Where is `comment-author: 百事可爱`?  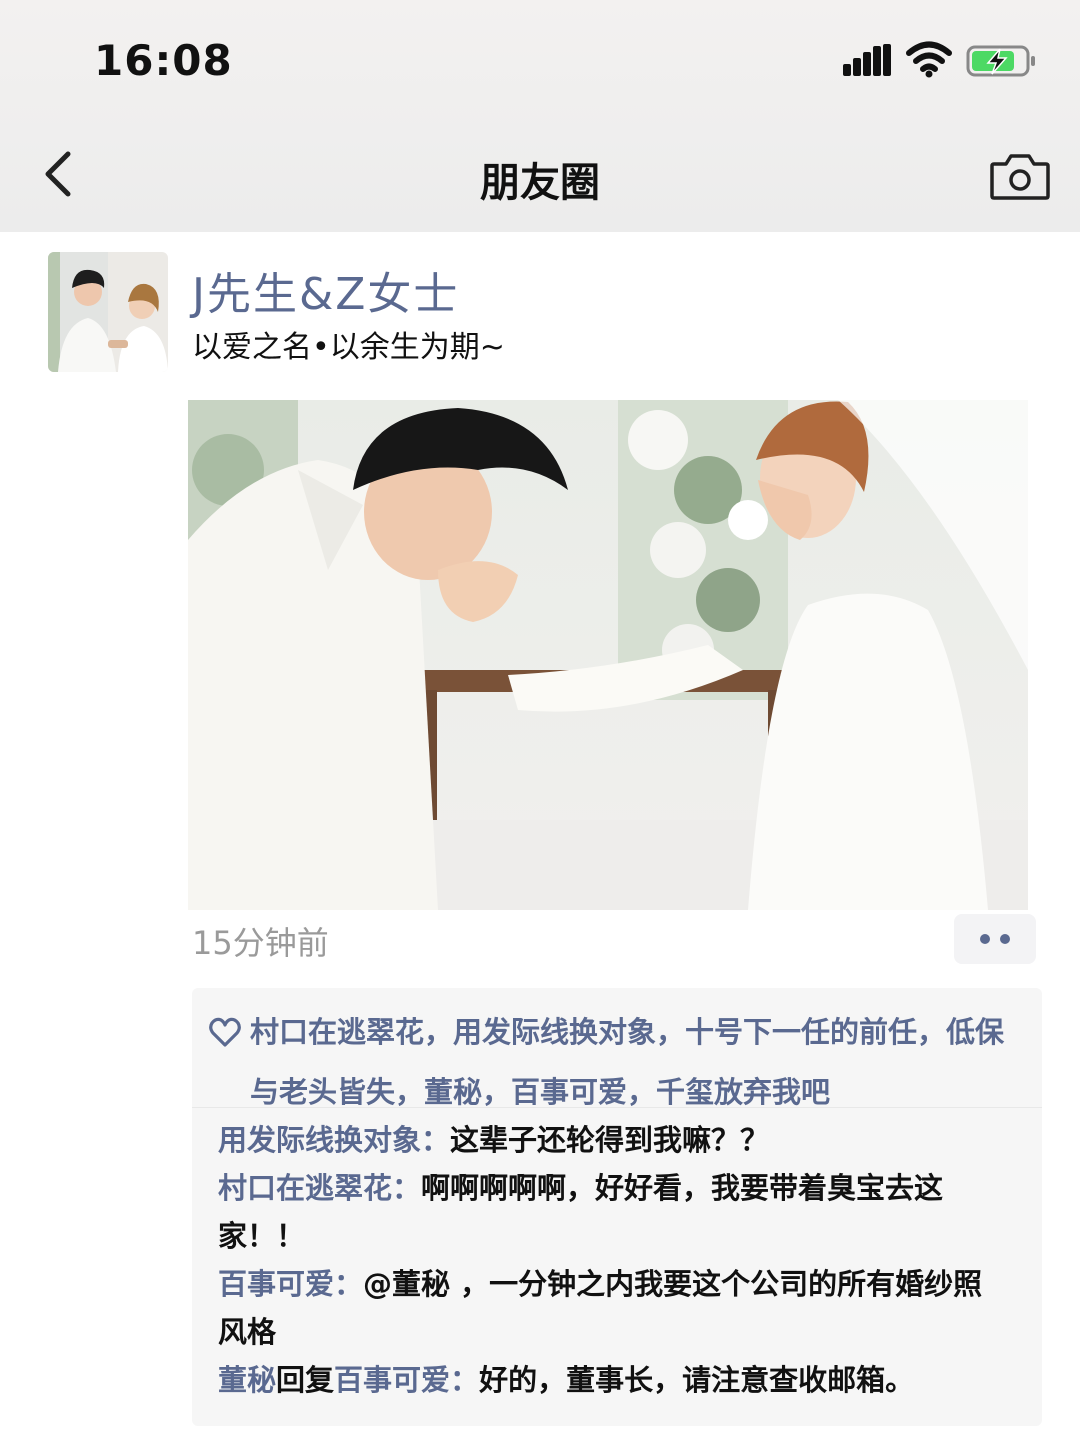
comment-author: 百事可爱 is located at coordinates (276, 1284).